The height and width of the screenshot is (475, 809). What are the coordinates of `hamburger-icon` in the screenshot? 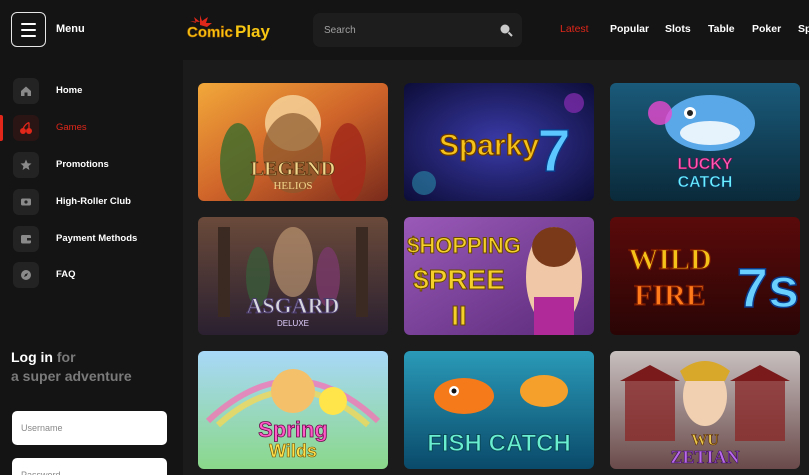 It's located at (28, 23).